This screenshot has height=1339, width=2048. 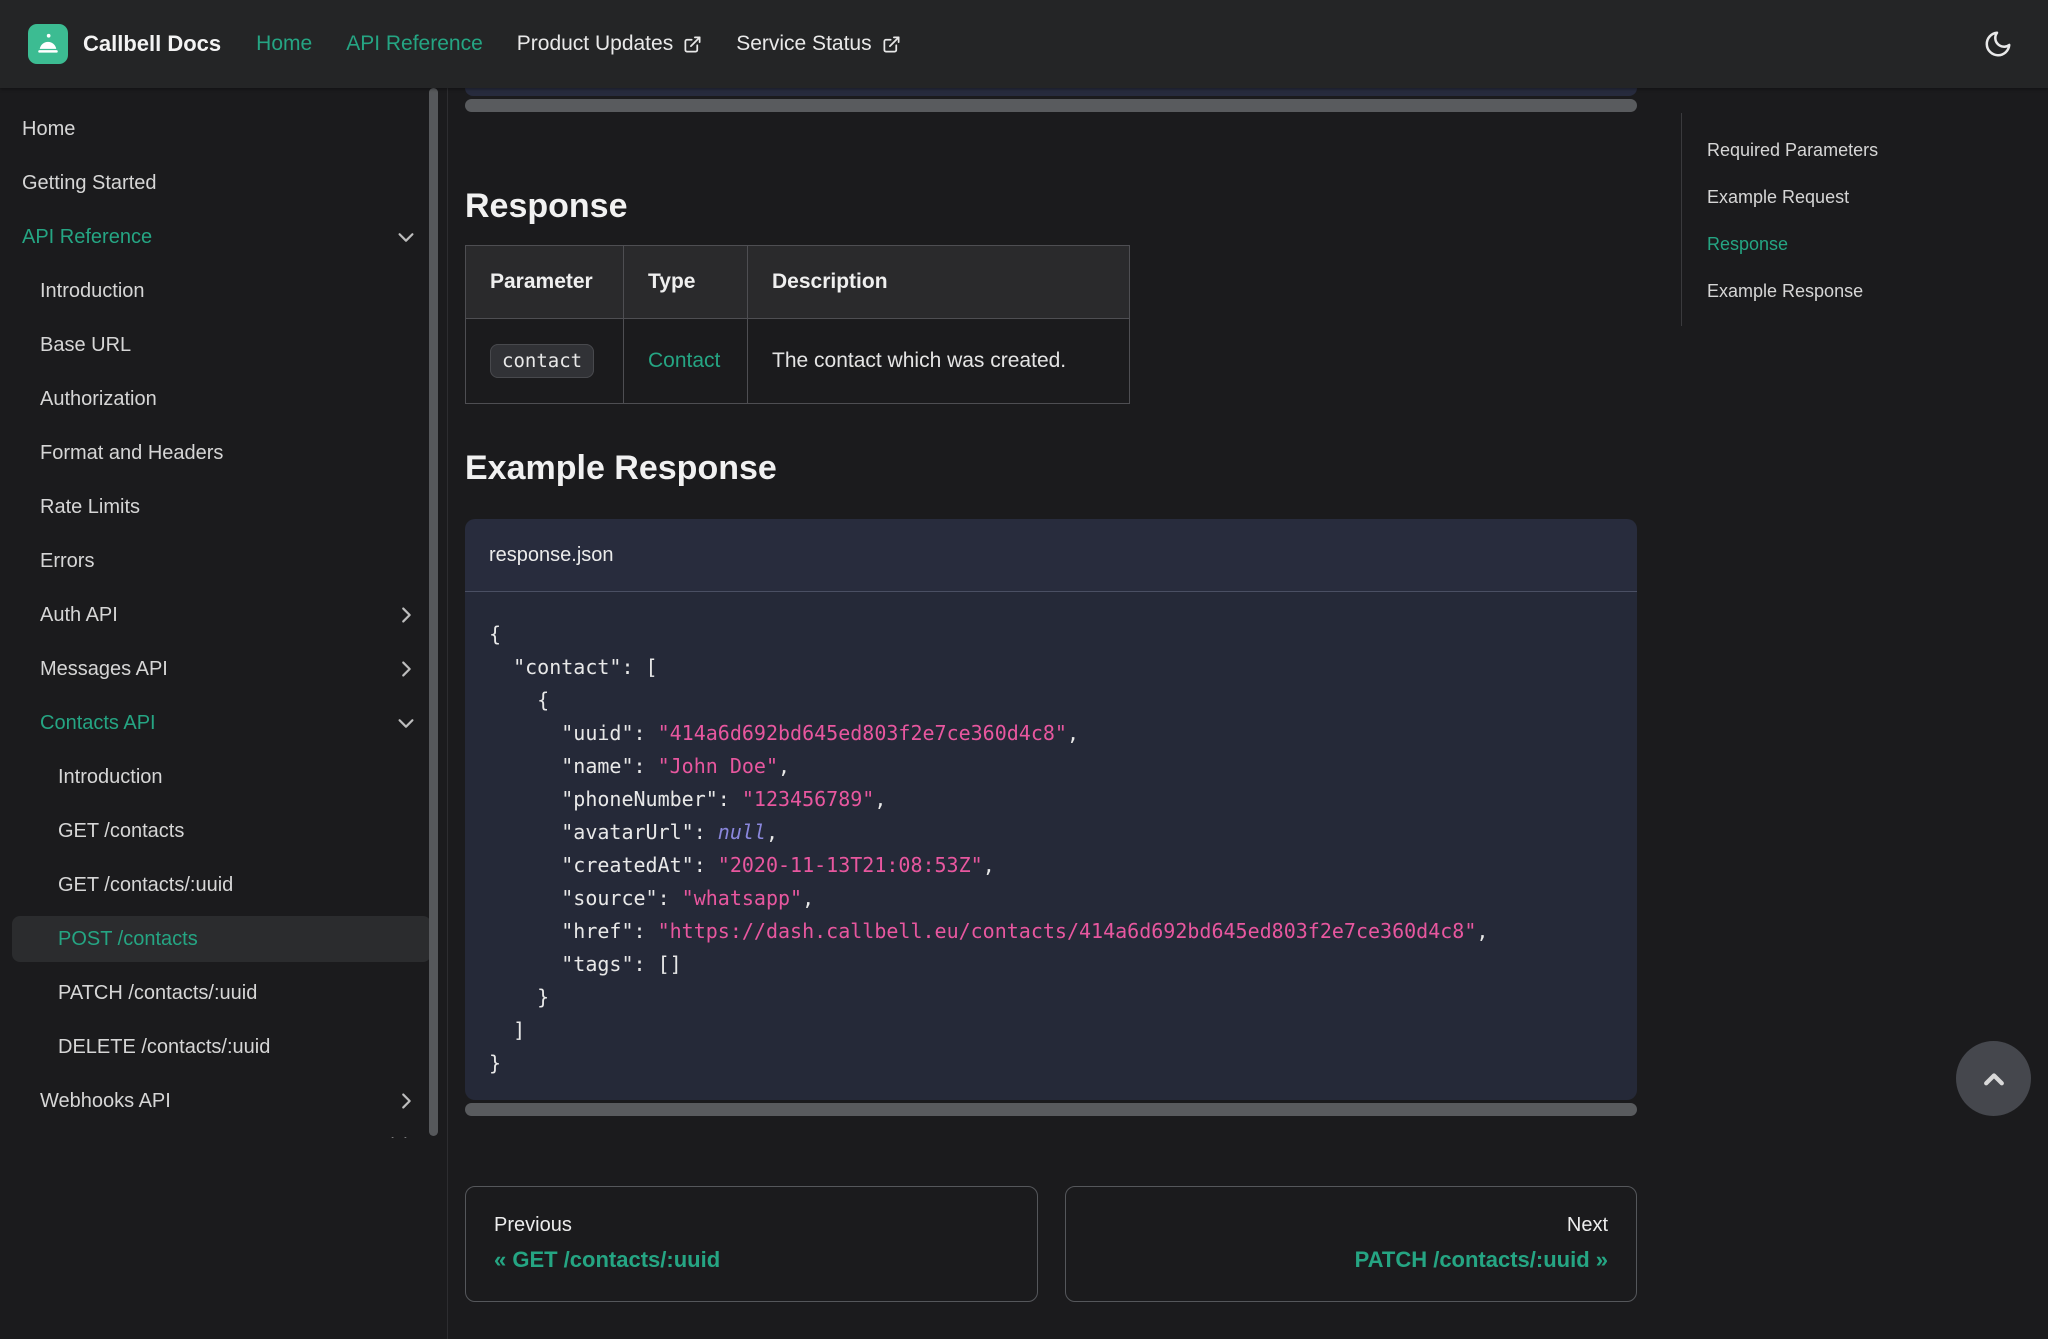 What do you see at coordinates (1866, 197) in the screenshot?
I see `toc-item-example-request: Example Request` at bounding box center [1866, 197].